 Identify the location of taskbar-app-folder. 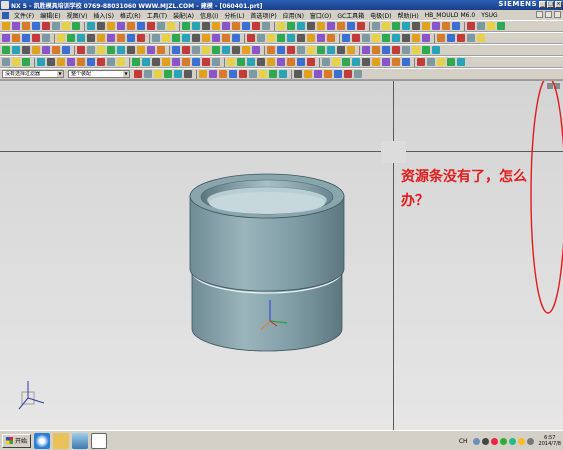
(61, 440).